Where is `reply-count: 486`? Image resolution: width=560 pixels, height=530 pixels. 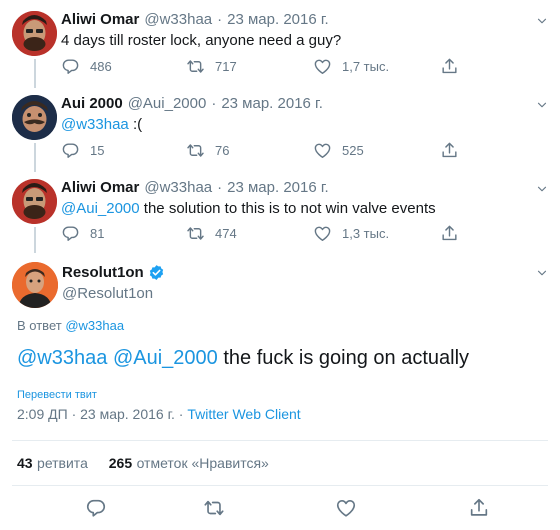
reply-count: 486 is located at coordinates (101, 66).